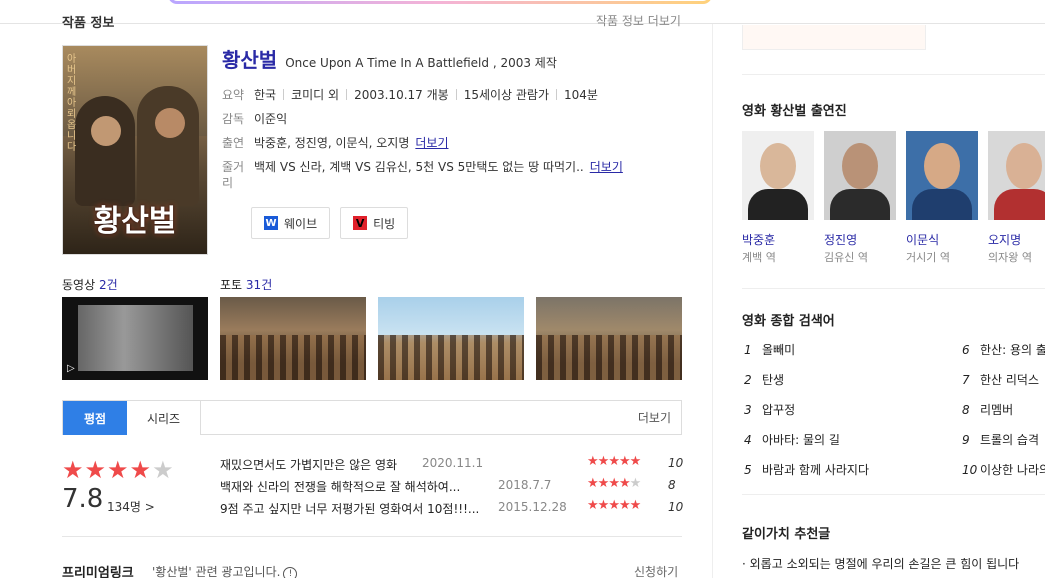  What do you see at coordinates (1003, 439) in the screenshot?
I see `keyword-item: 9 트롤의 습격` at bounding box center [1003, 439].